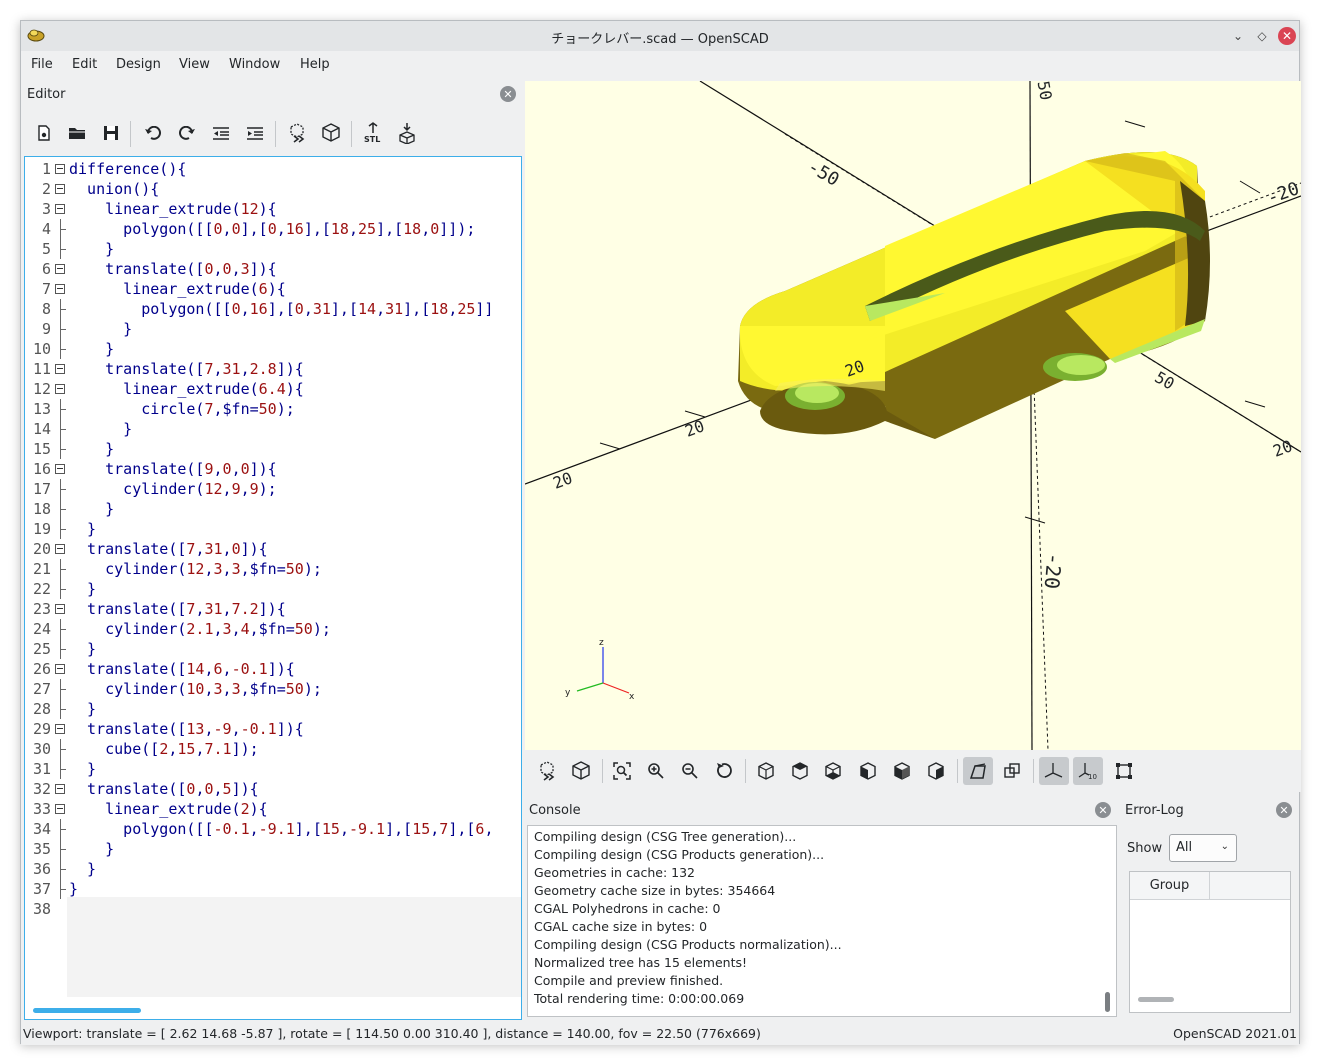 The width and height of the screenshot is (1320, 1064). Describe the element at coordinates (84, 64) in the screenshot. I see `menu-edit: Edit` at that location.